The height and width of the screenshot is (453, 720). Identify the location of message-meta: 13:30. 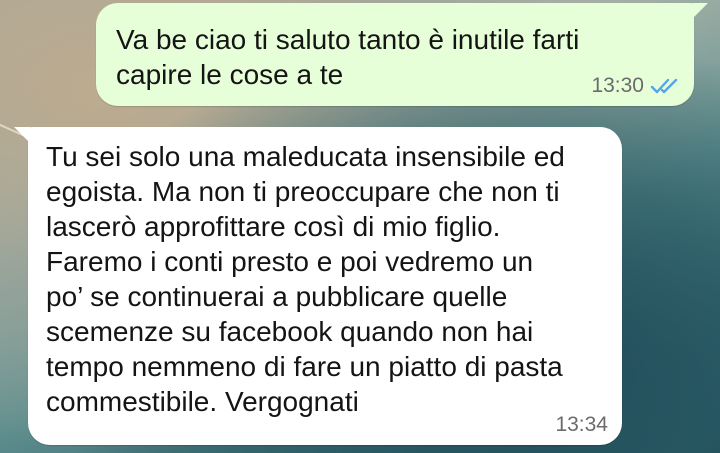
(635, 86).